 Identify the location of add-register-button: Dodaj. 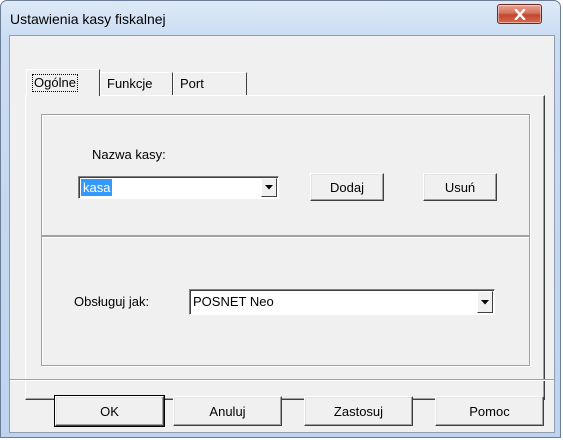
(347, 187).